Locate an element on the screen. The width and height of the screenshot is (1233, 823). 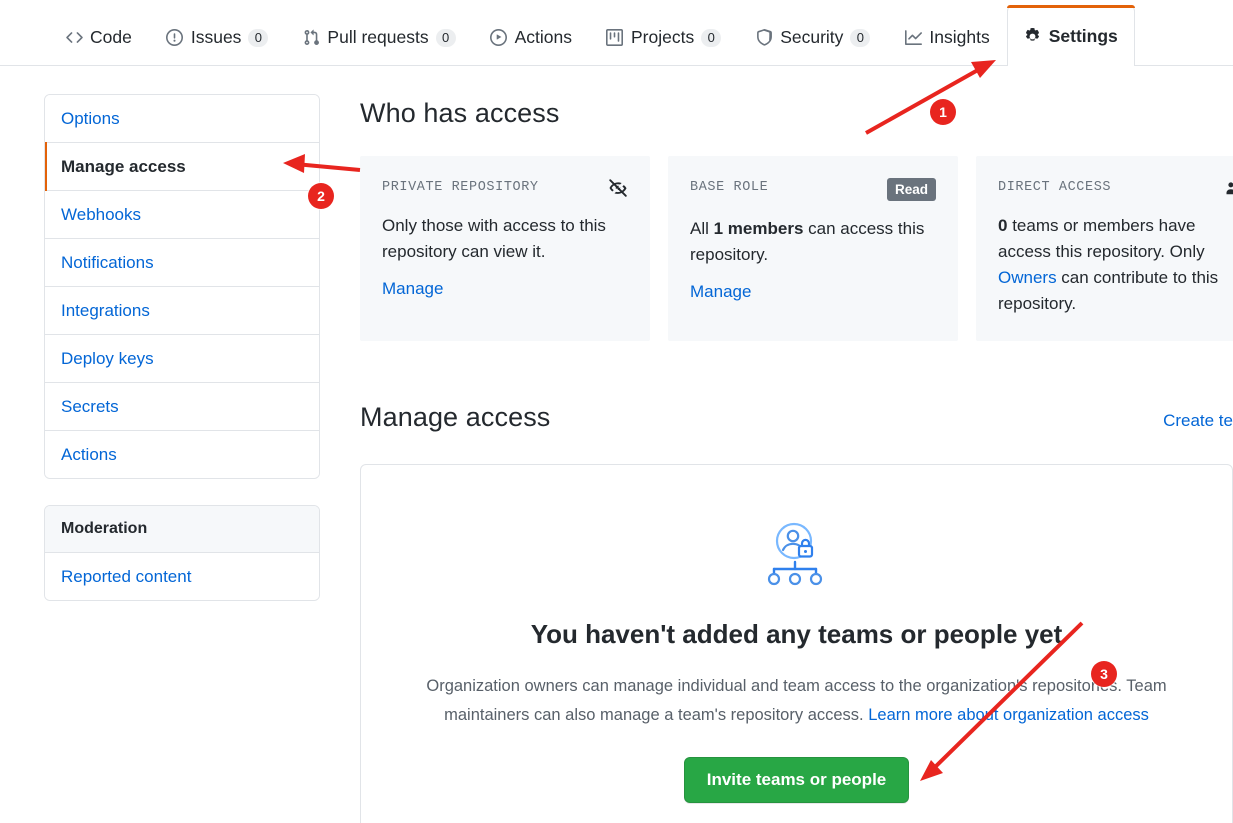
moderation-header: Moderation is located at coordinates (182, 529).